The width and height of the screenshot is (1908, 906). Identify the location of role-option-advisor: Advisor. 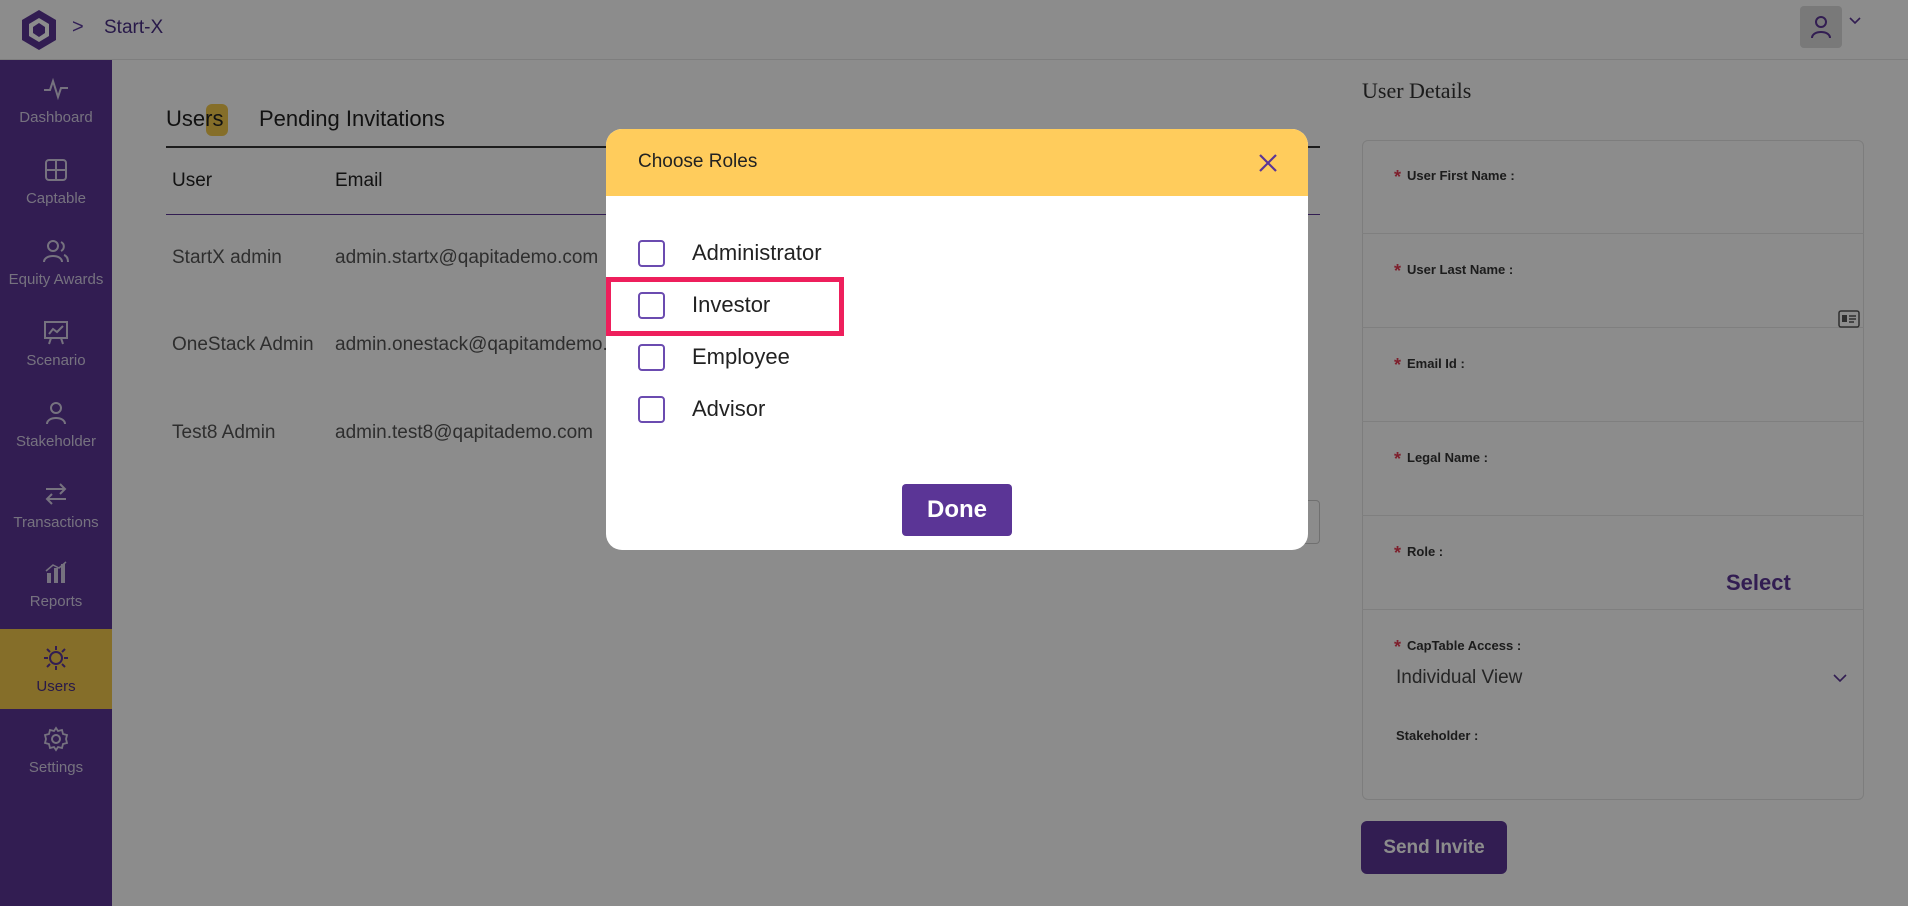
(701, 409).